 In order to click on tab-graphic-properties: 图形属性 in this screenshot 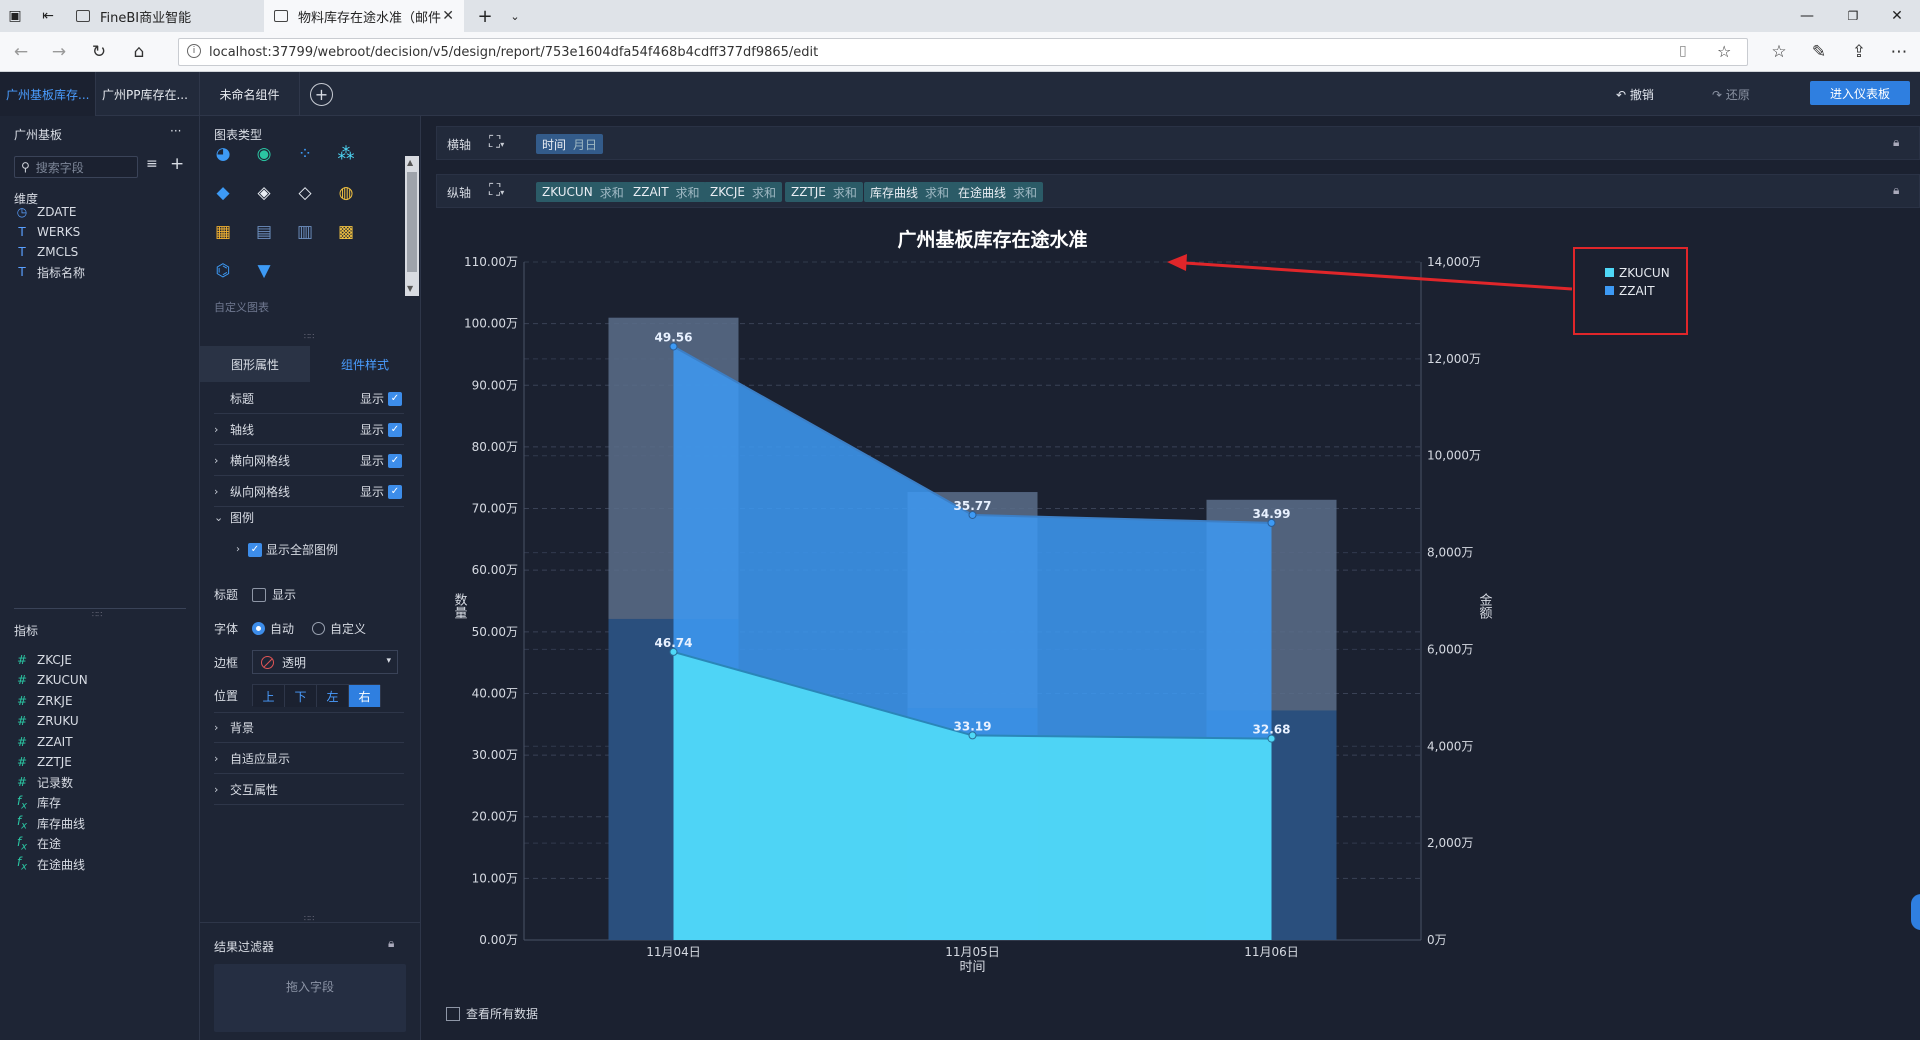, I will do `click(255, 364)`.